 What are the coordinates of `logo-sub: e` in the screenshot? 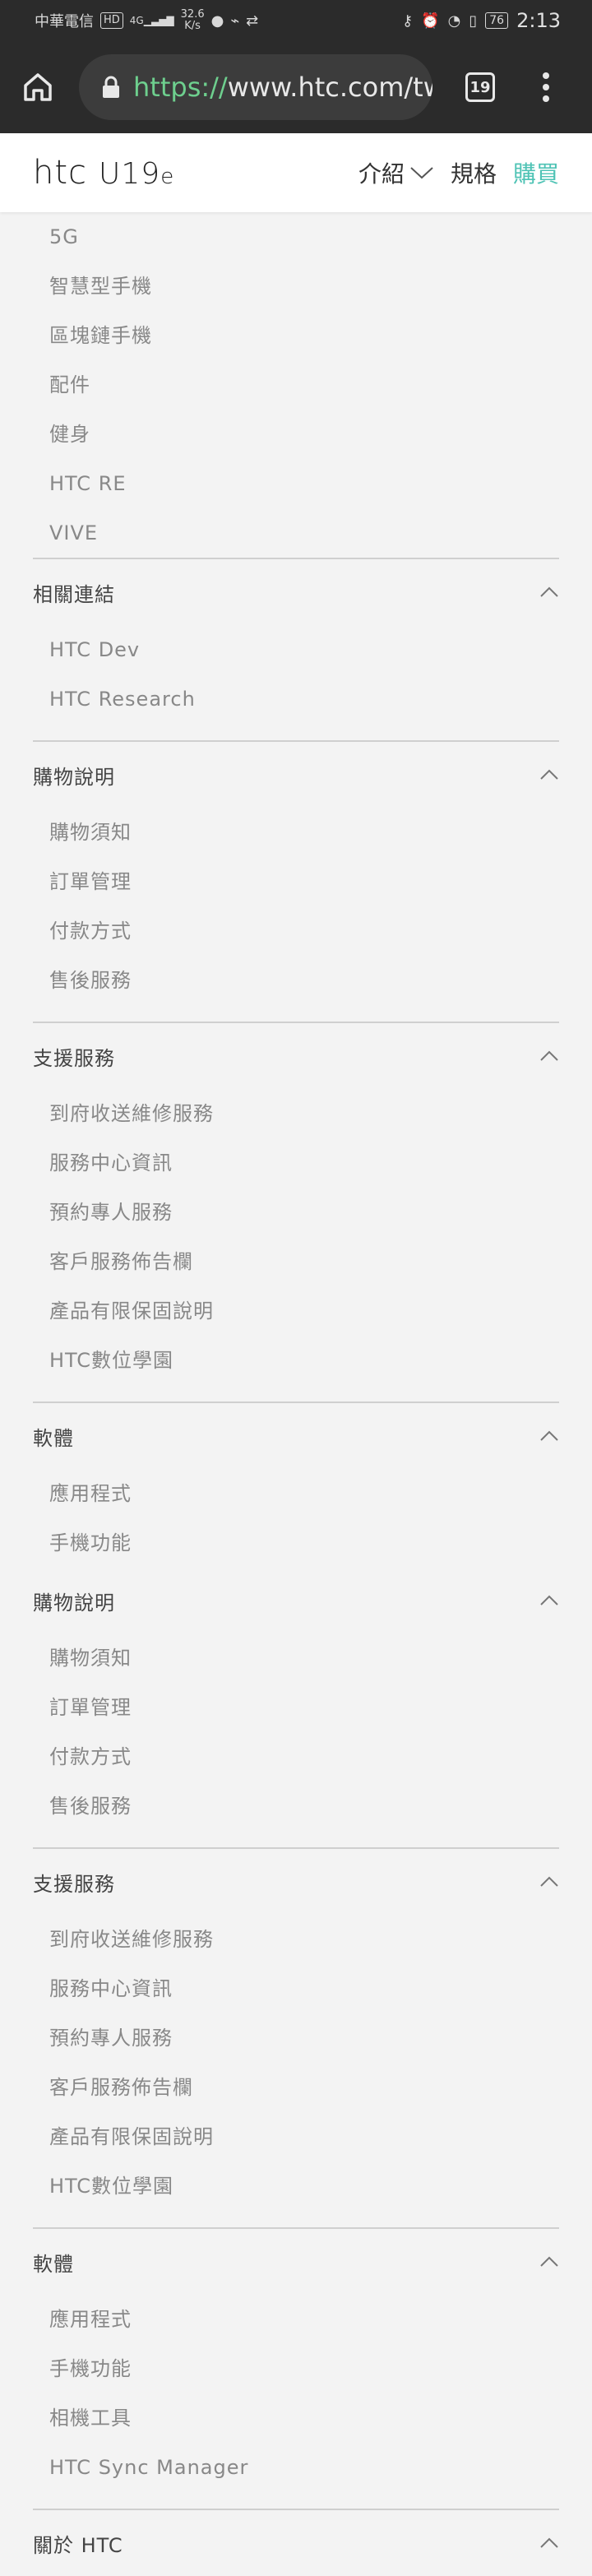 It's located at (167, 177).